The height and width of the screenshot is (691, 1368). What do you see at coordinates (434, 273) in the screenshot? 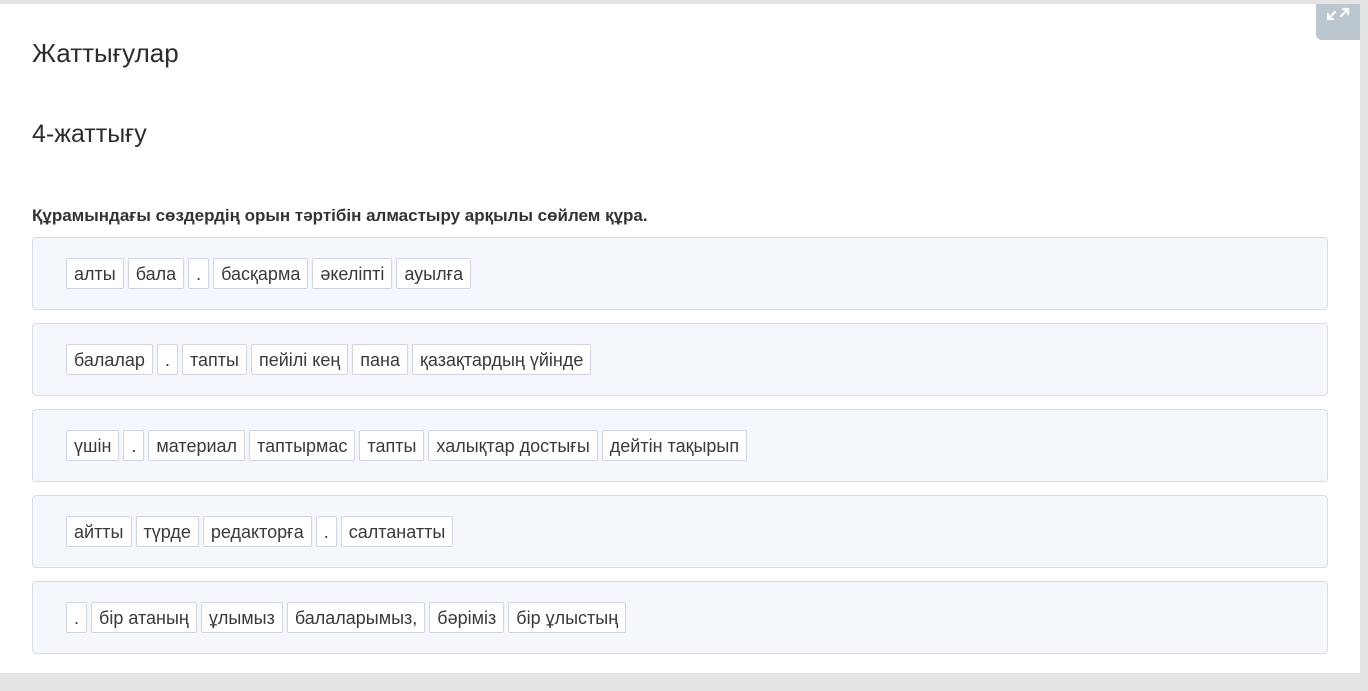
I see `word-tile: ауылға` at bounding box center [434, 273].